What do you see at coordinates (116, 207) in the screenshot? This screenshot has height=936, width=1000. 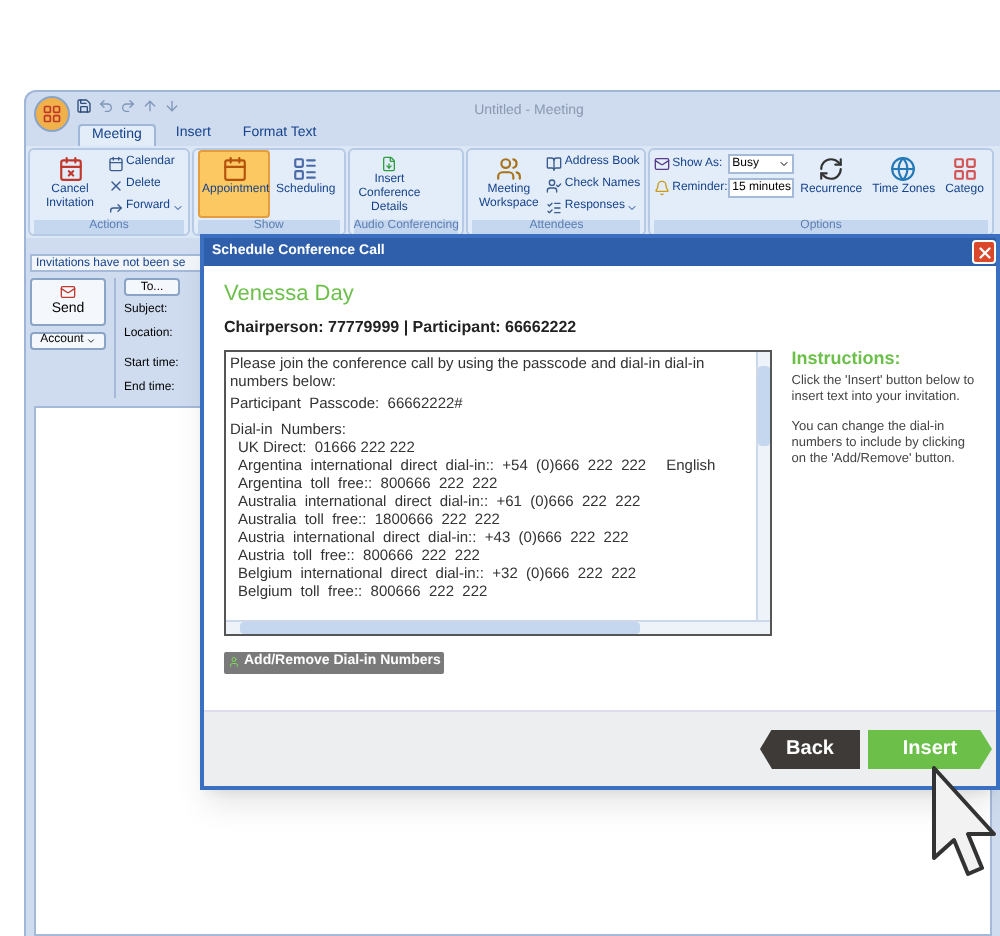 I see `forward-icon` at bounding box center [116, 207].